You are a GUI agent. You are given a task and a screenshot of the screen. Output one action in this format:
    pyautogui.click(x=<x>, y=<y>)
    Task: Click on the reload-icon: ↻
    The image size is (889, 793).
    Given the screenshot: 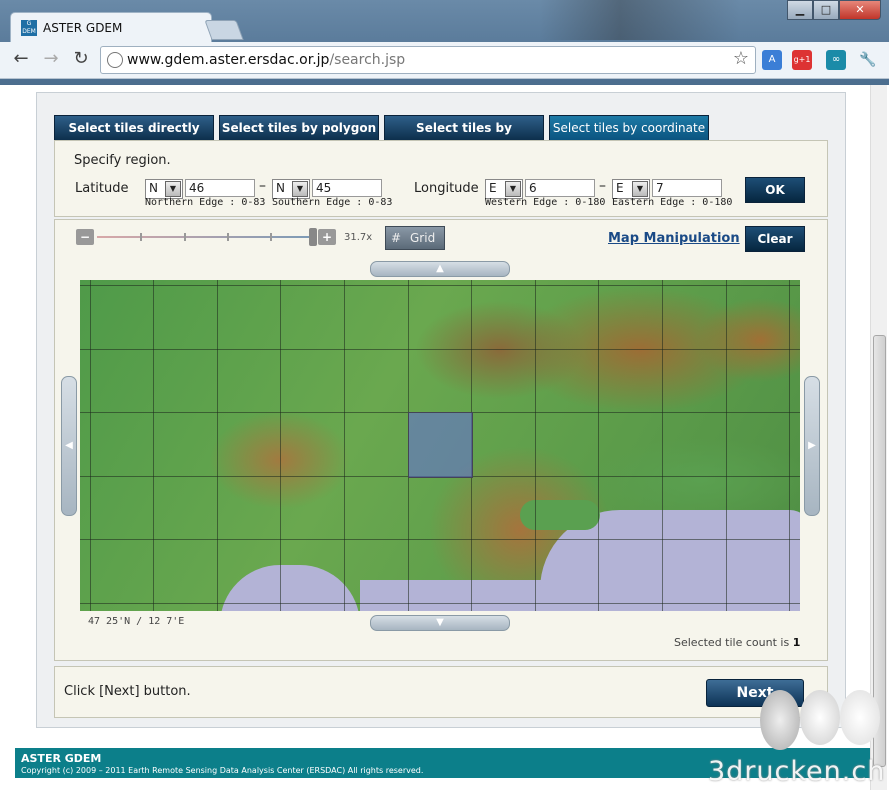 What is the action you would take?
    pyautogui.click(x=81, y=59)
    